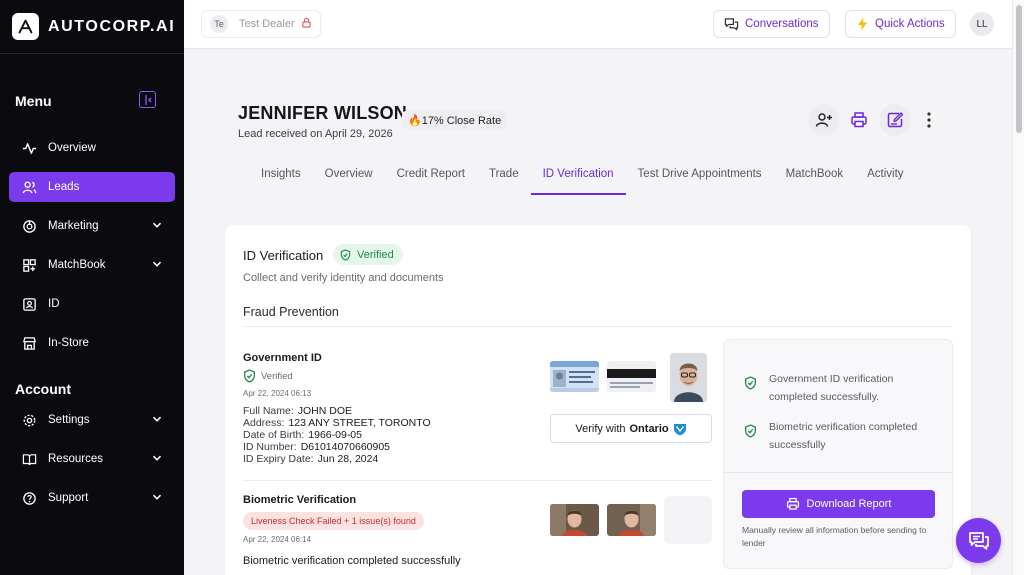 The height and width of the screenshot is (575, 1024). Describe the element at coordinates (29, 459) in the screenshot. I see `book-icon` at that location.